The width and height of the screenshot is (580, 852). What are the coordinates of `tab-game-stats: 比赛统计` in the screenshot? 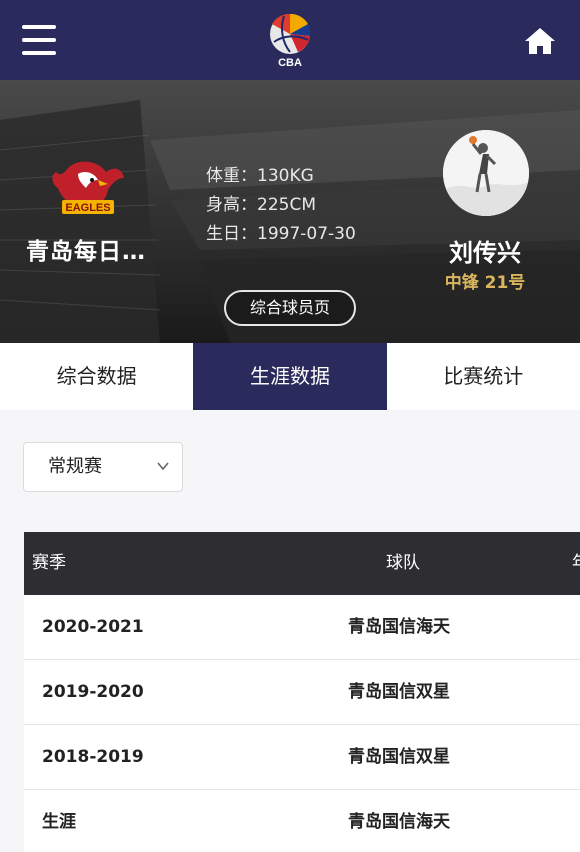 It's located at (483, 376).